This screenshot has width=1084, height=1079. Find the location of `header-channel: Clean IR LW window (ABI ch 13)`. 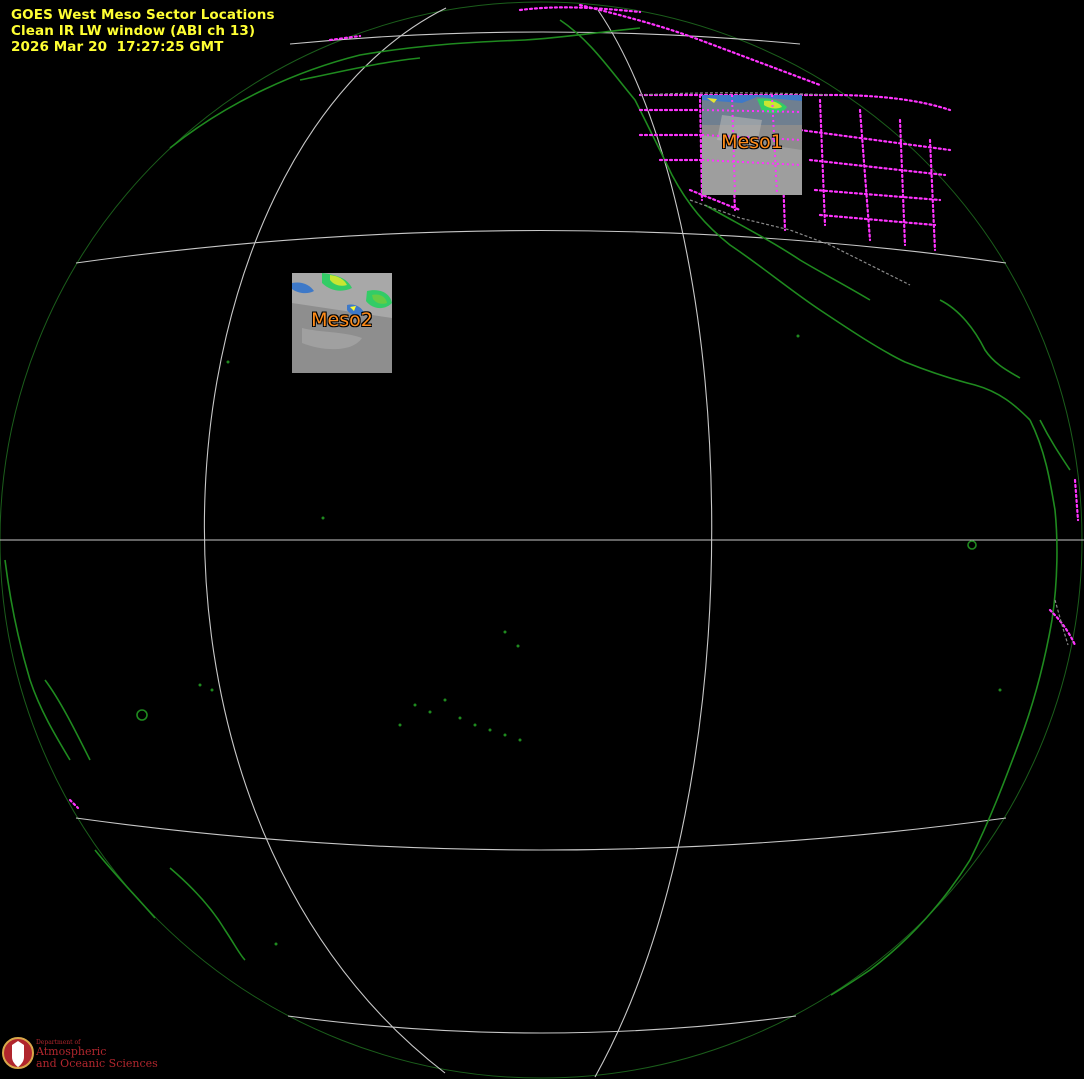

header-channel: Clean IR LW window (ABI ch 13) is located at coordinates (133, 31).